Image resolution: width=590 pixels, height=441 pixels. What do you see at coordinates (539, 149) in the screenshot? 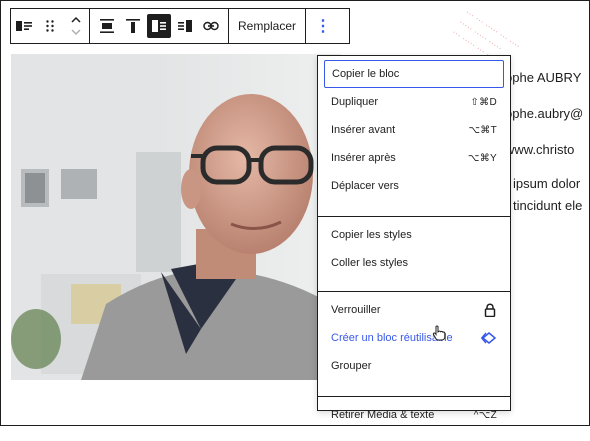
I see `content-line: www.christo` at bounding box center [539, 149].